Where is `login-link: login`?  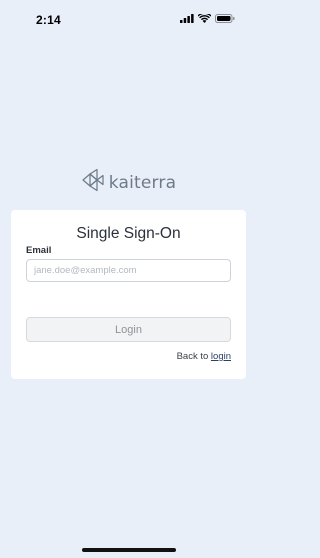
login-link: login is located at coordinates (221, 356).